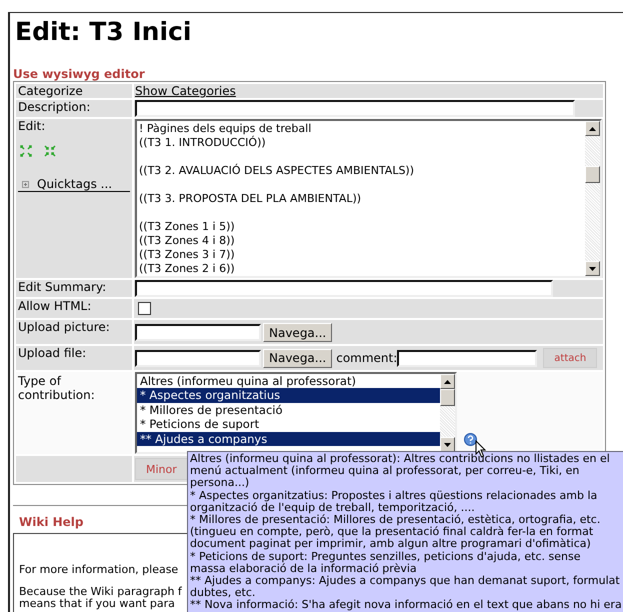  Describe the element at coordinates (400, 459) in the screenshot. I see `tooltip-text: Altres (informeu quina al professorat): Altres contribucions no llistades en el` at that location.